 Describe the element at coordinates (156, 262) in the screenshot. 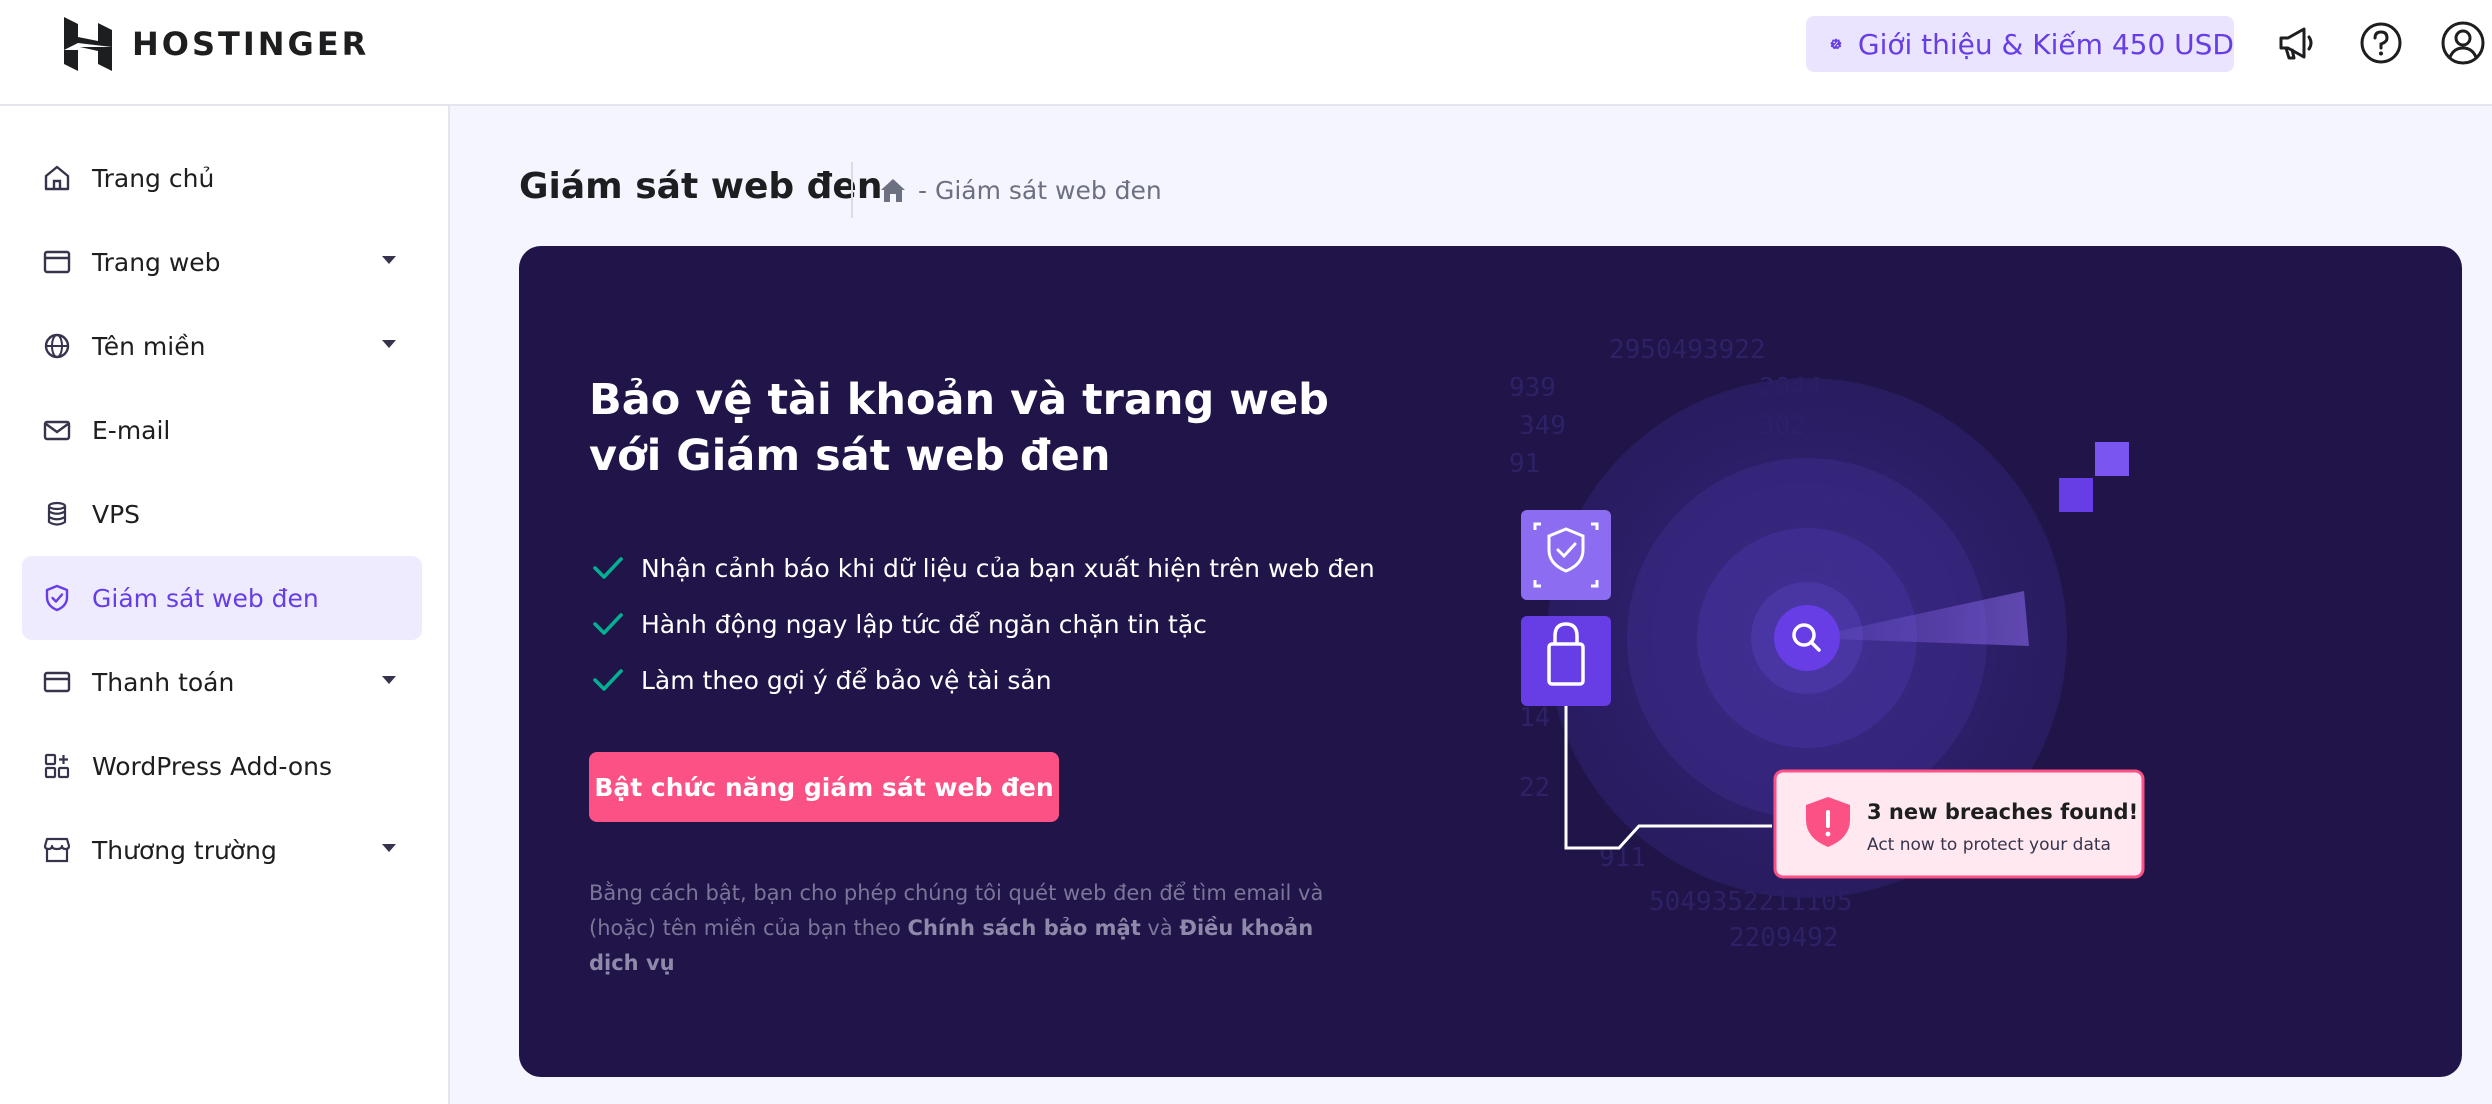

I see `sidebar-item-label: Trang web` at that location.